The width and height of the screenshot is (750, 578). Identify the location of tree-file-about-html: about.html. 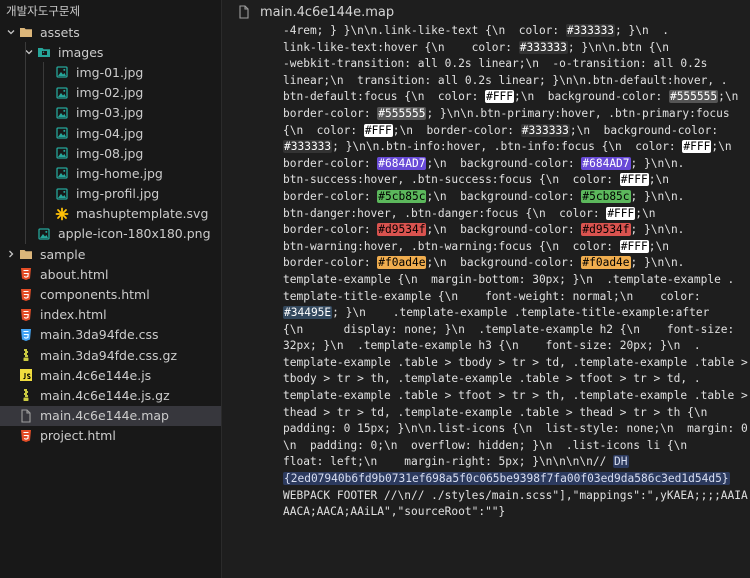
(110, 274).